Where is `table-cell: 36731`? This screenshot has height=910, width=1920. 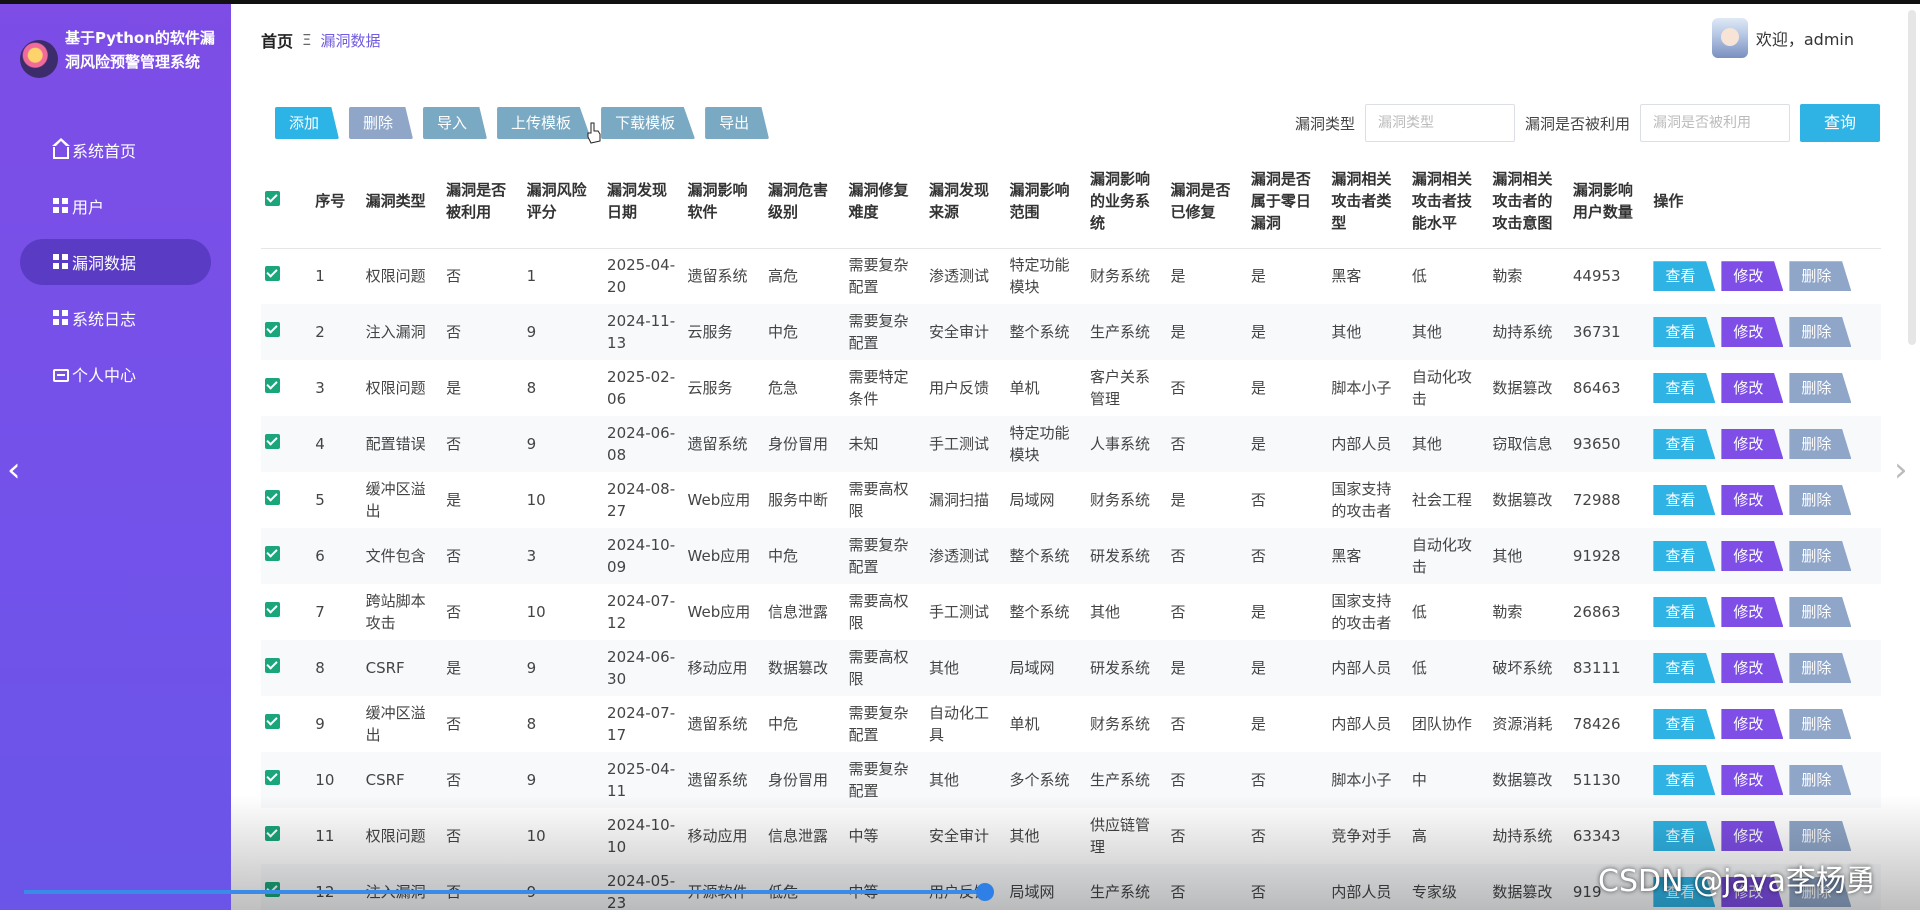
table-cell: 36731 is located at coordinates (1609, 332).